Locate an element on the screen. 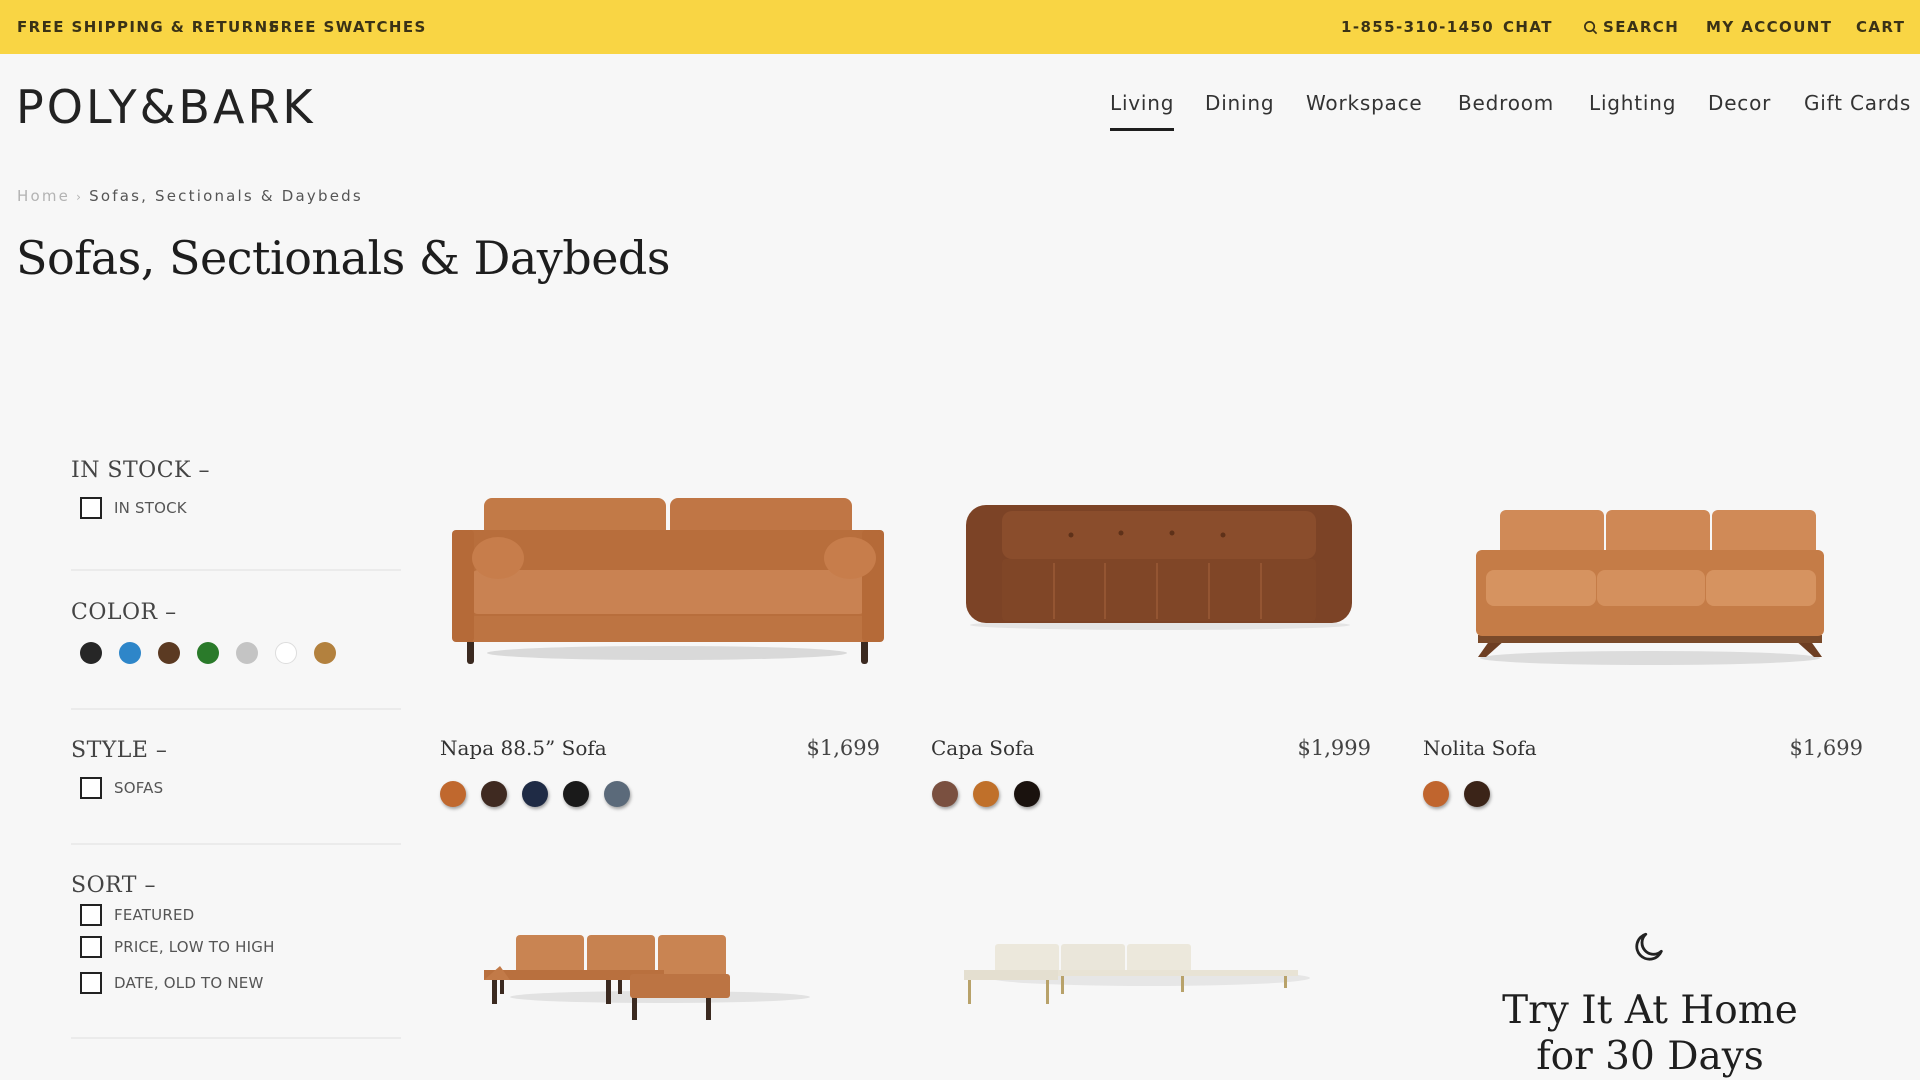  color-swatch-grey is located at coordinates (247, 653).